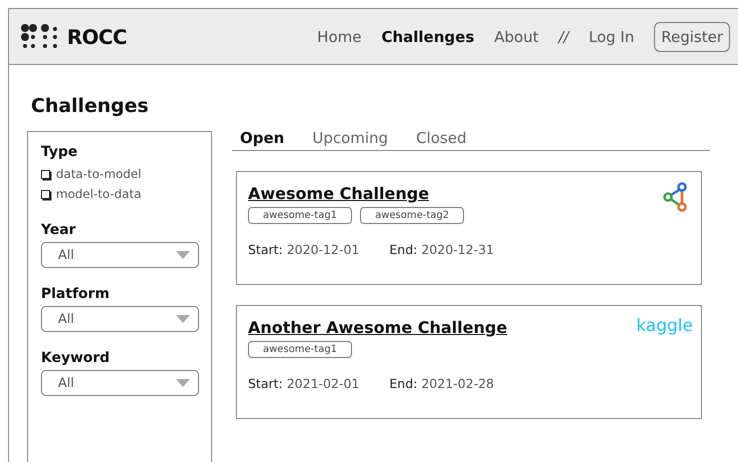 The image size is (738, 462). I want to click on register-button: Register, so click(692, 37).